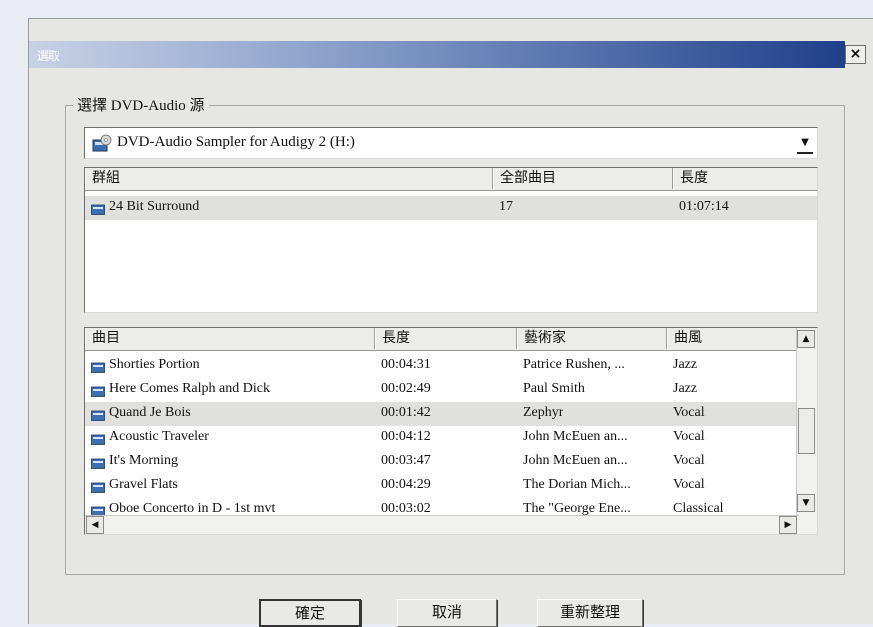 The image size is (873, 627). I want to click on tracks-horizontal-scrollbar: ◀, so click(442, 524).